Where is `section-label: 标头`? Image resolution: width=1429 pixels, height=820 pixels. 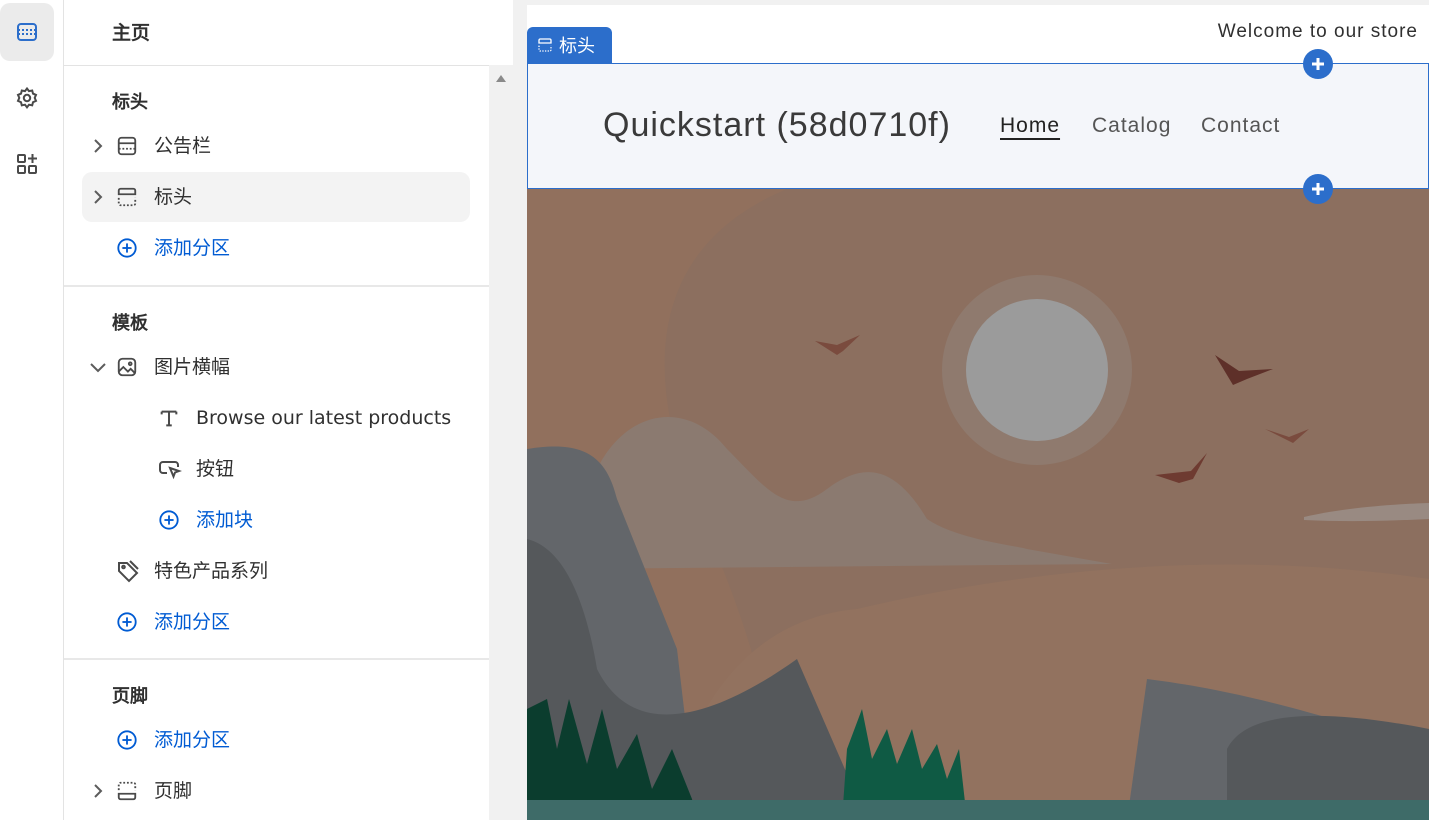
section-label: 标头 is located at coordinates (173, 197).